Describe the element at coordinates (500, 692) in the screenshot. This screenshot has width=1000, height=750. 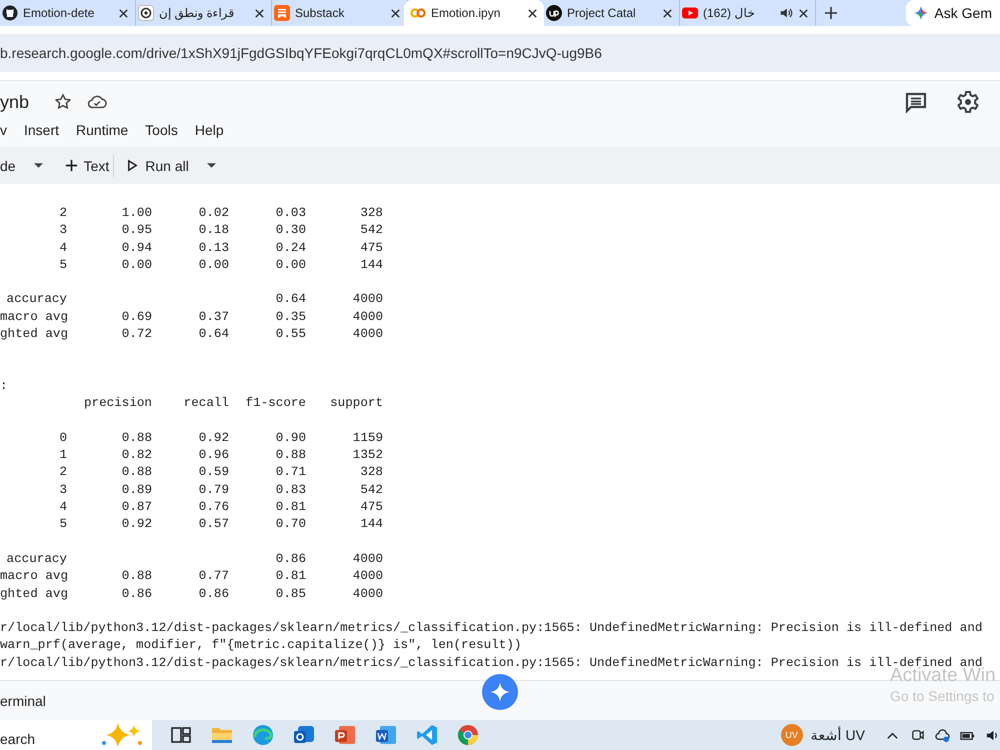
I see `sparkle-button-icon` at that location.